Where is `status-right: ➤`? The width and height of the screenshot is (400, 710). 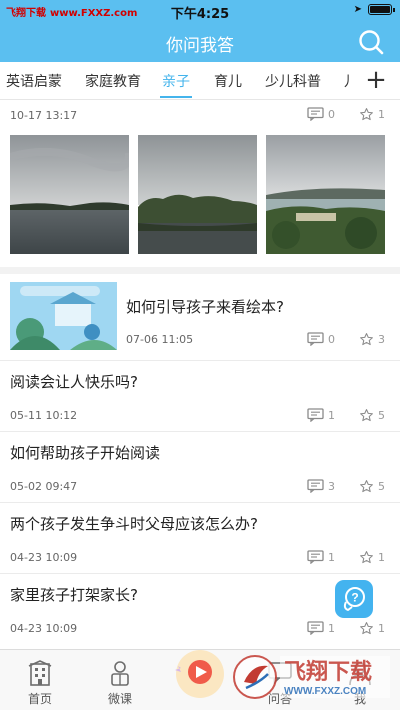
status-right: ➤ is located at coordinates (374, 9).